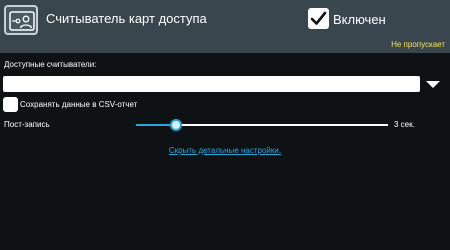 Image resolution: width=450 pixels, height=250 pixels. Describe the element at coordinates (176, 125) in the screenshot. I see `slider-thumb` at that location.